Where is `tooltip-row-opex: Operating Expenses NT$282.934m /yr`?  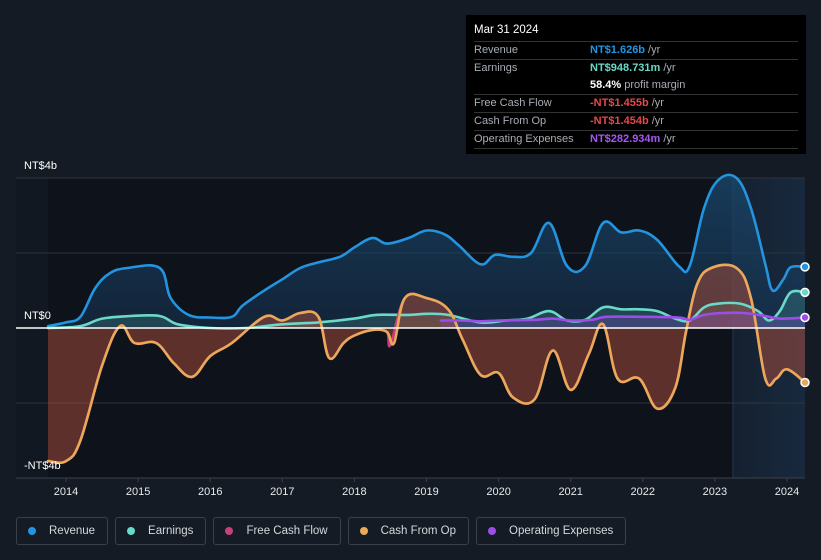 tooltip-row-opex: Operating Expenses NT$282.934m /yr is located at coordinates (636, 140).